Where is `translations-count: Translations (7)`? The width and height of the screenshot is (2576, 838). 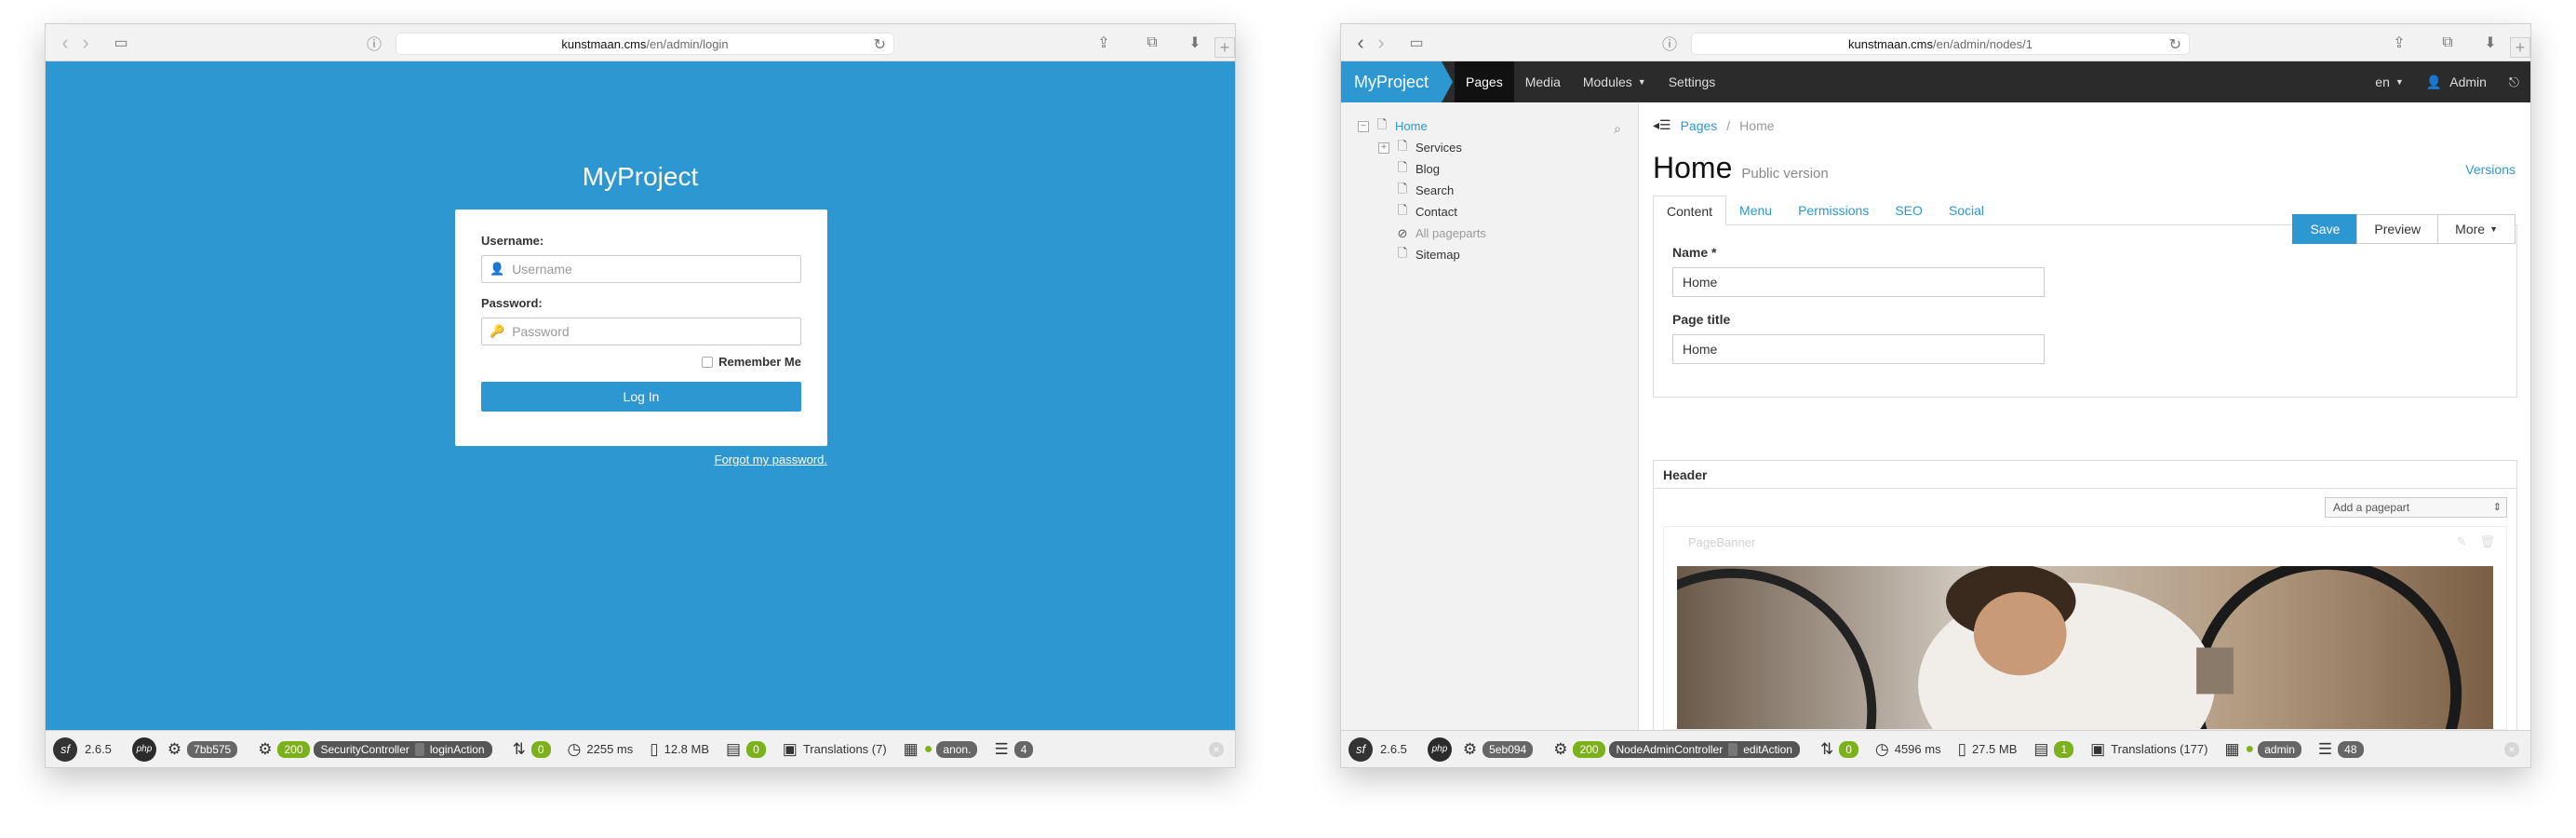 translations-count: Translations (7) is located at coordinates (845, 749).